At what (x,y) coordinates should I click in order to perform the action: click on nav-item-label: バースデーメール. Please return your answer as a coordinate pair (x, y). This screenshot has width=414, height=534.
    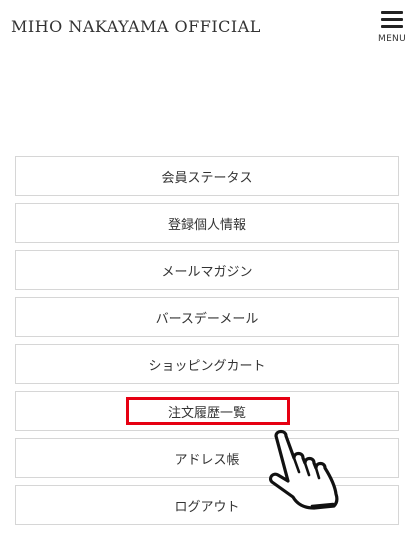
    Looking at the image, I should click on (207, 319).